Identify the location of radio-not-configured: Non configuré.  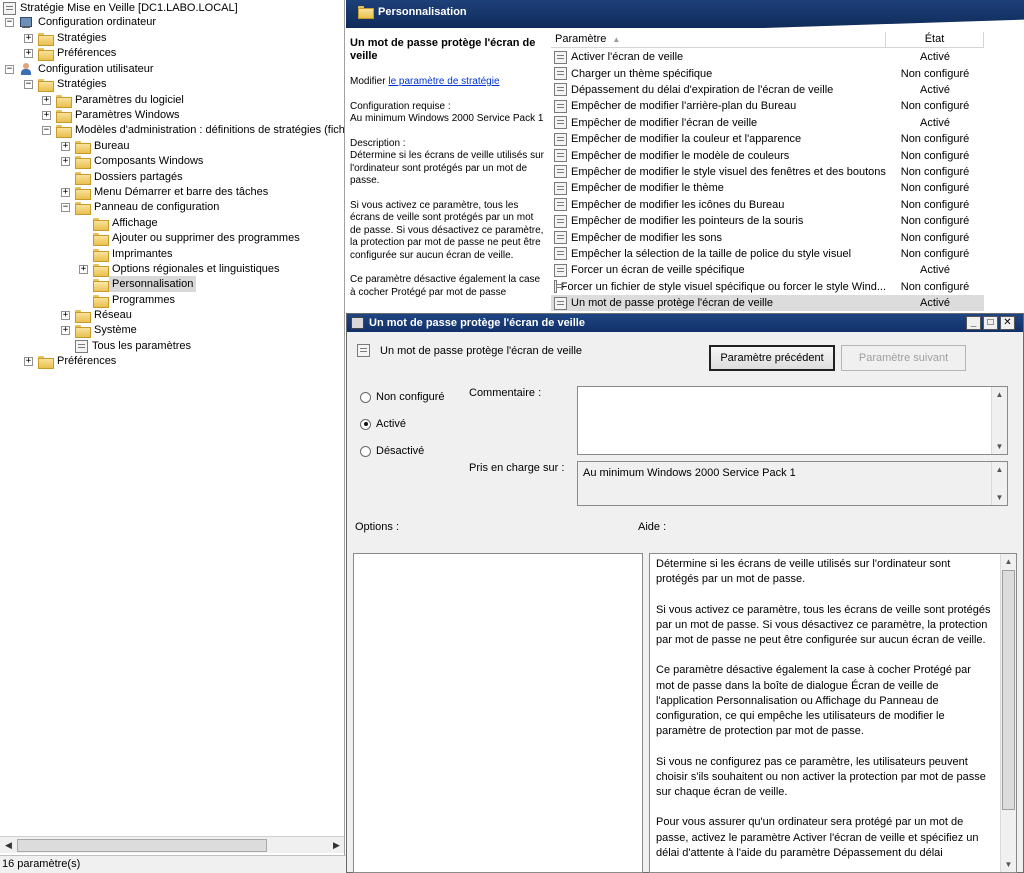
(402, 397).